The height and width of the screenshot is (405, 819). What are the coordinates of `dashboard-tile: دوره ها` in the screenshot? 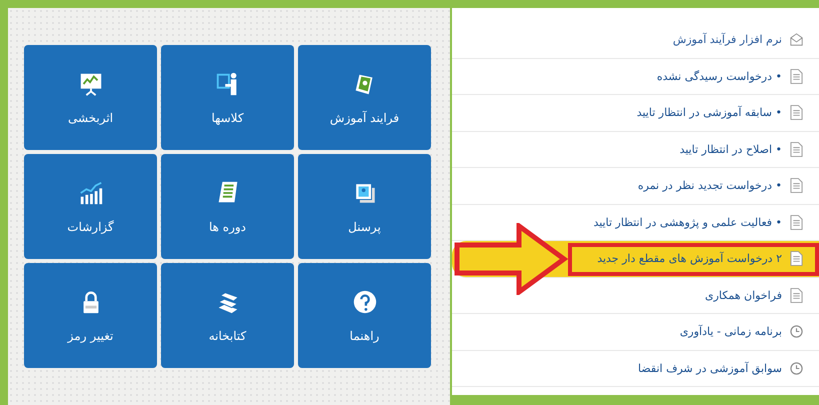 It's located at (227, 206).